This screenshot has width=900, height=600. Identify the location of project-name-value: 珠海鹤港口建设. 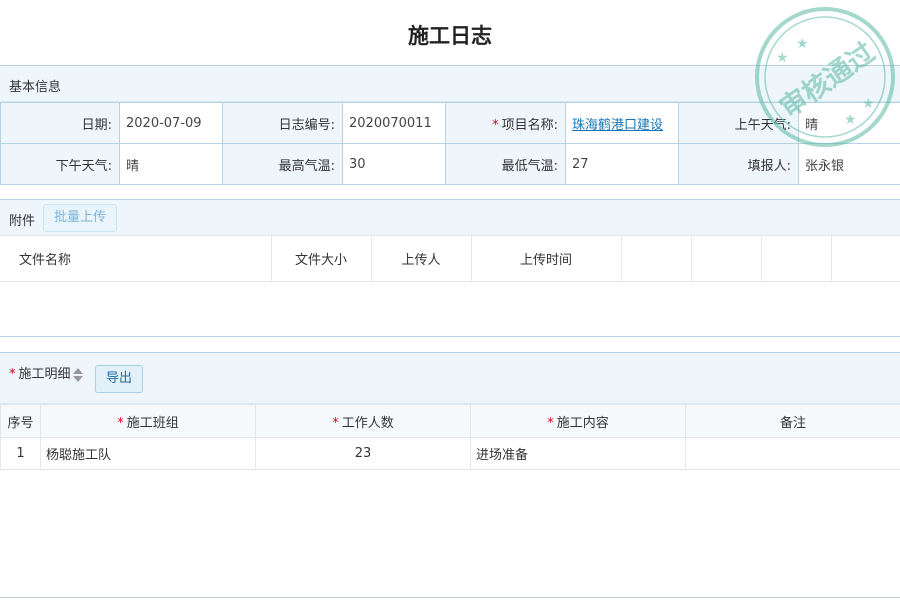
(622, 123).